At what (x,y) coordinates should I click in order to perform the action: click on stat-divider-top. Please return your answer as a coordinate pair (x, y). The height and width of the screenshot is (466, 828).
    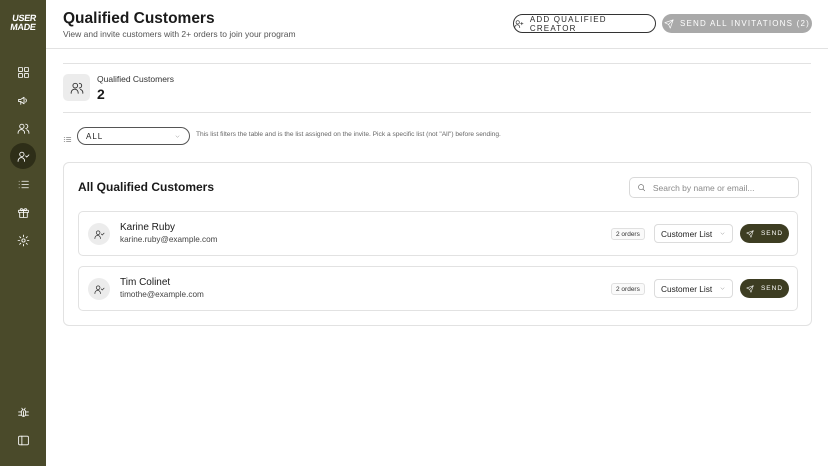
    Looking at the image, I should click on (437, 63).